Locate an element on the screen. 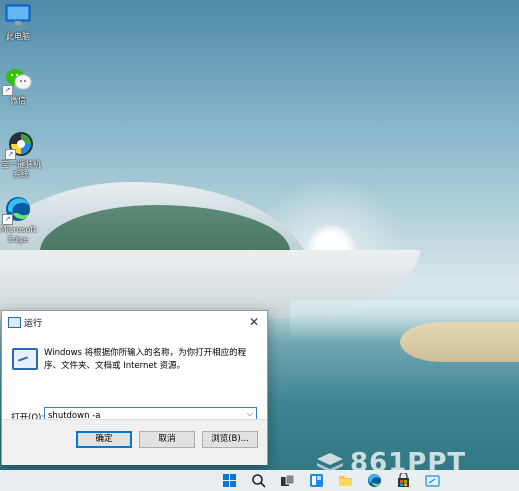 This screenshot has width=519, height=491. dialog-title: 运行 is located at coordinates (33, 324).